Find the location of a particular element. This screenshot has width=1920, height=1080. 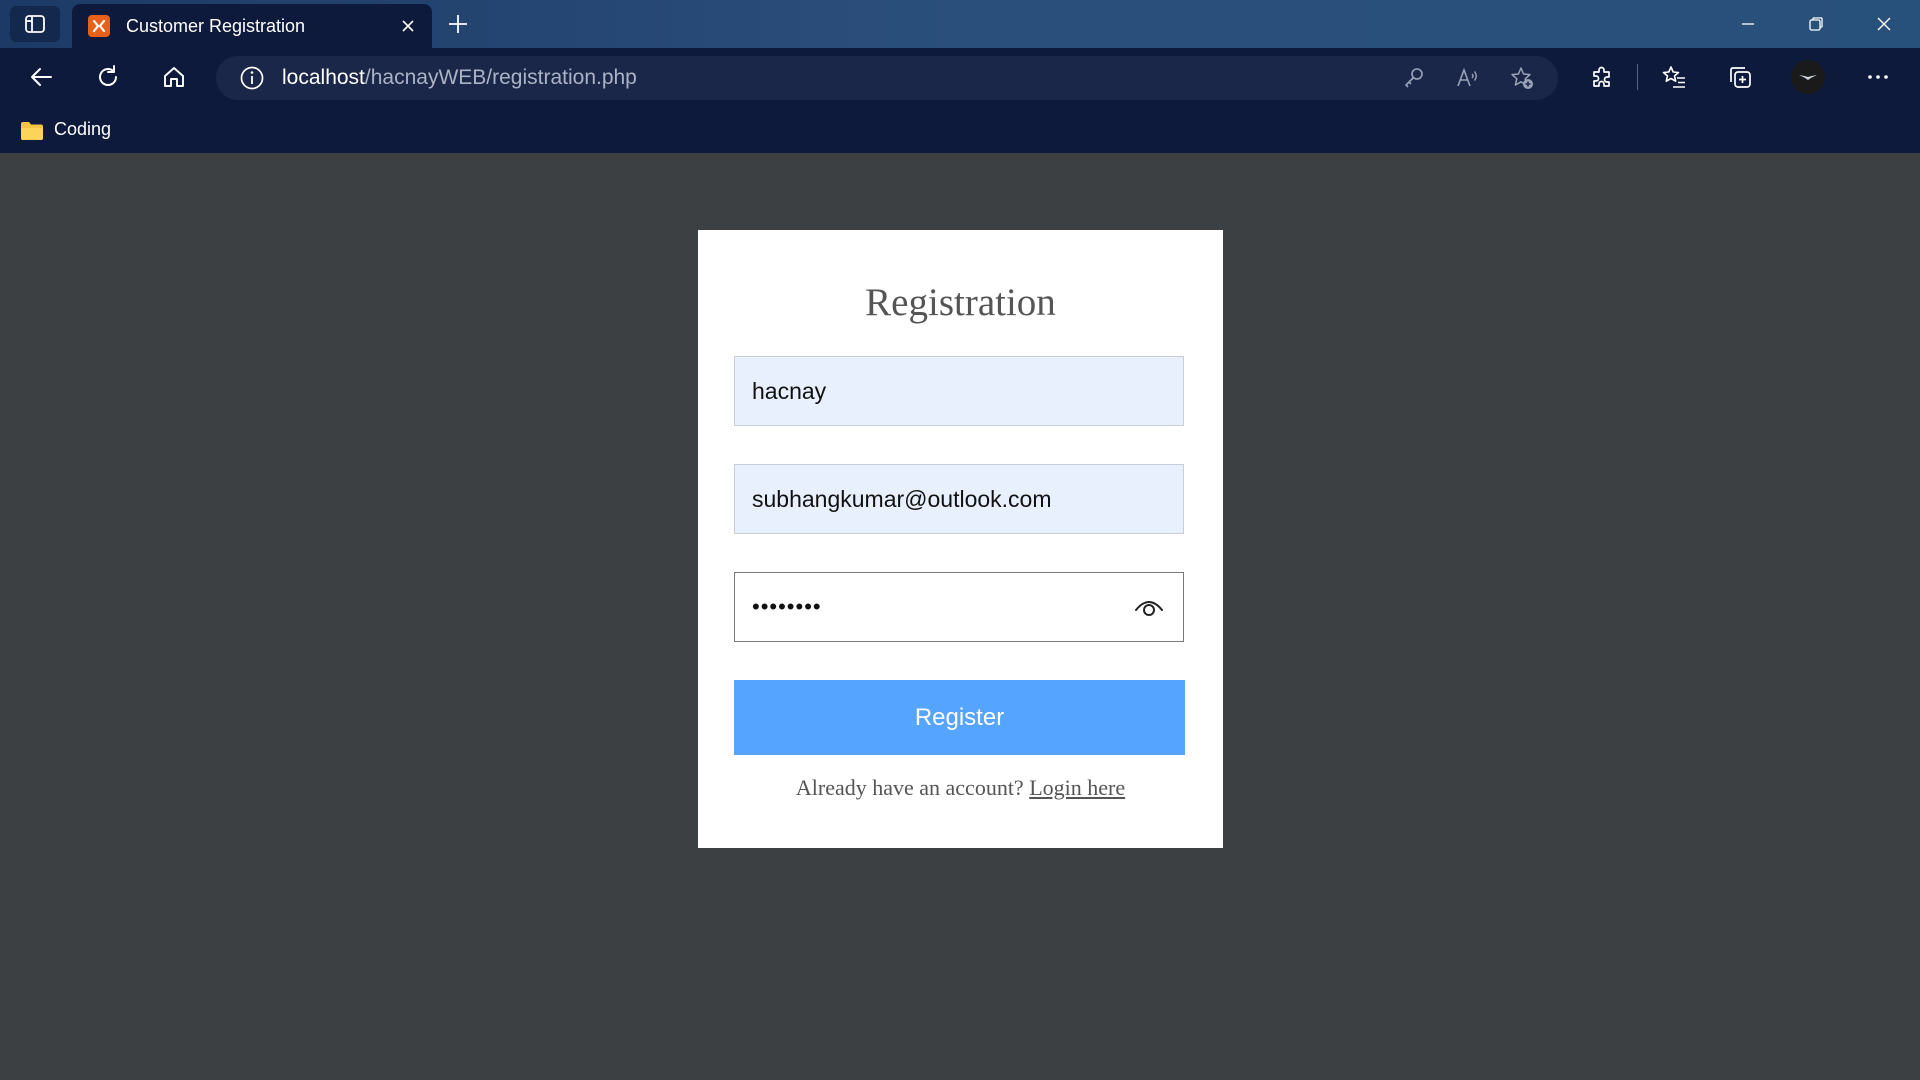

username-field: hacnay is located at coordinates (959, 391).